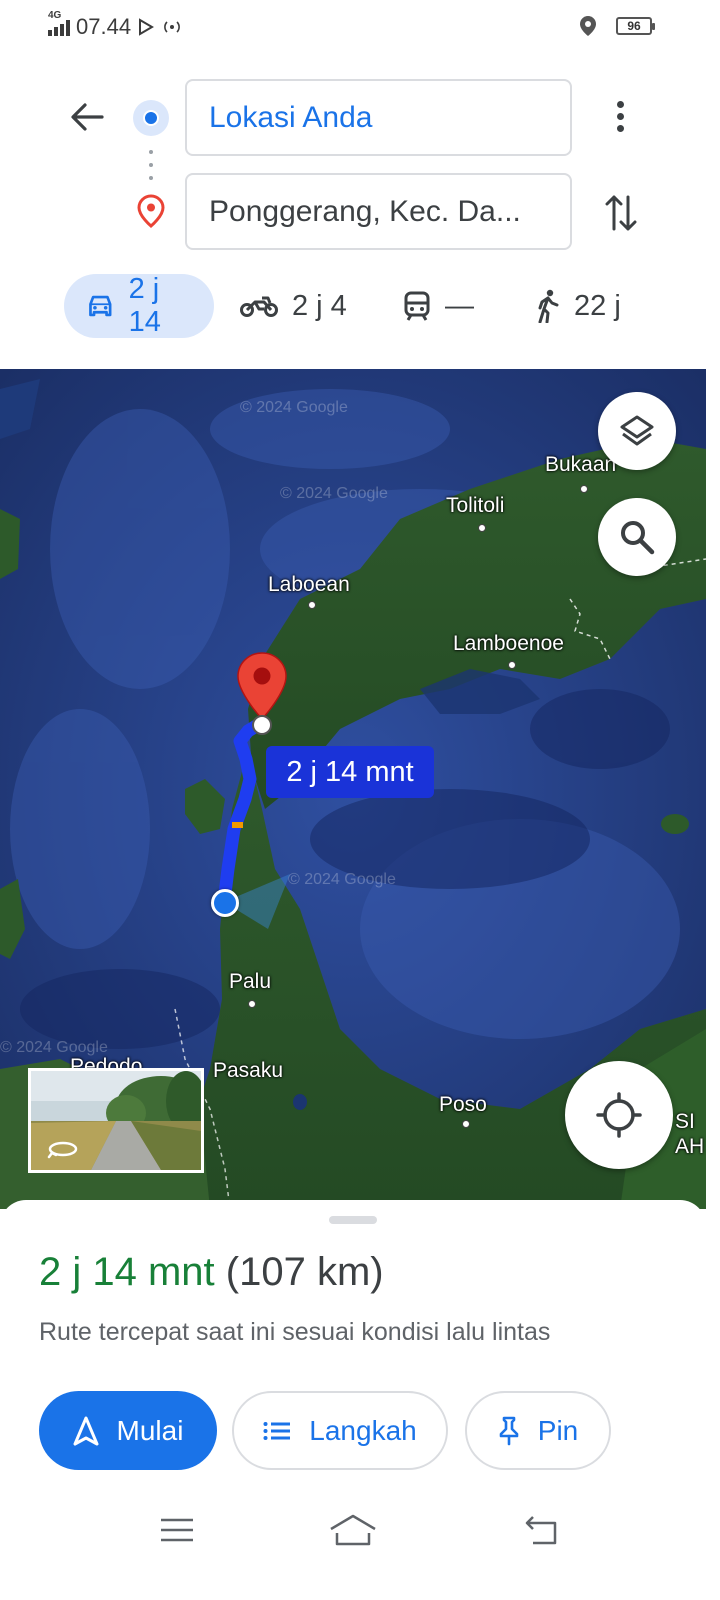  What do you see at coordinates (588, 26) in the screenshot?
I see `location-icon` at bounding box center [588, 26].